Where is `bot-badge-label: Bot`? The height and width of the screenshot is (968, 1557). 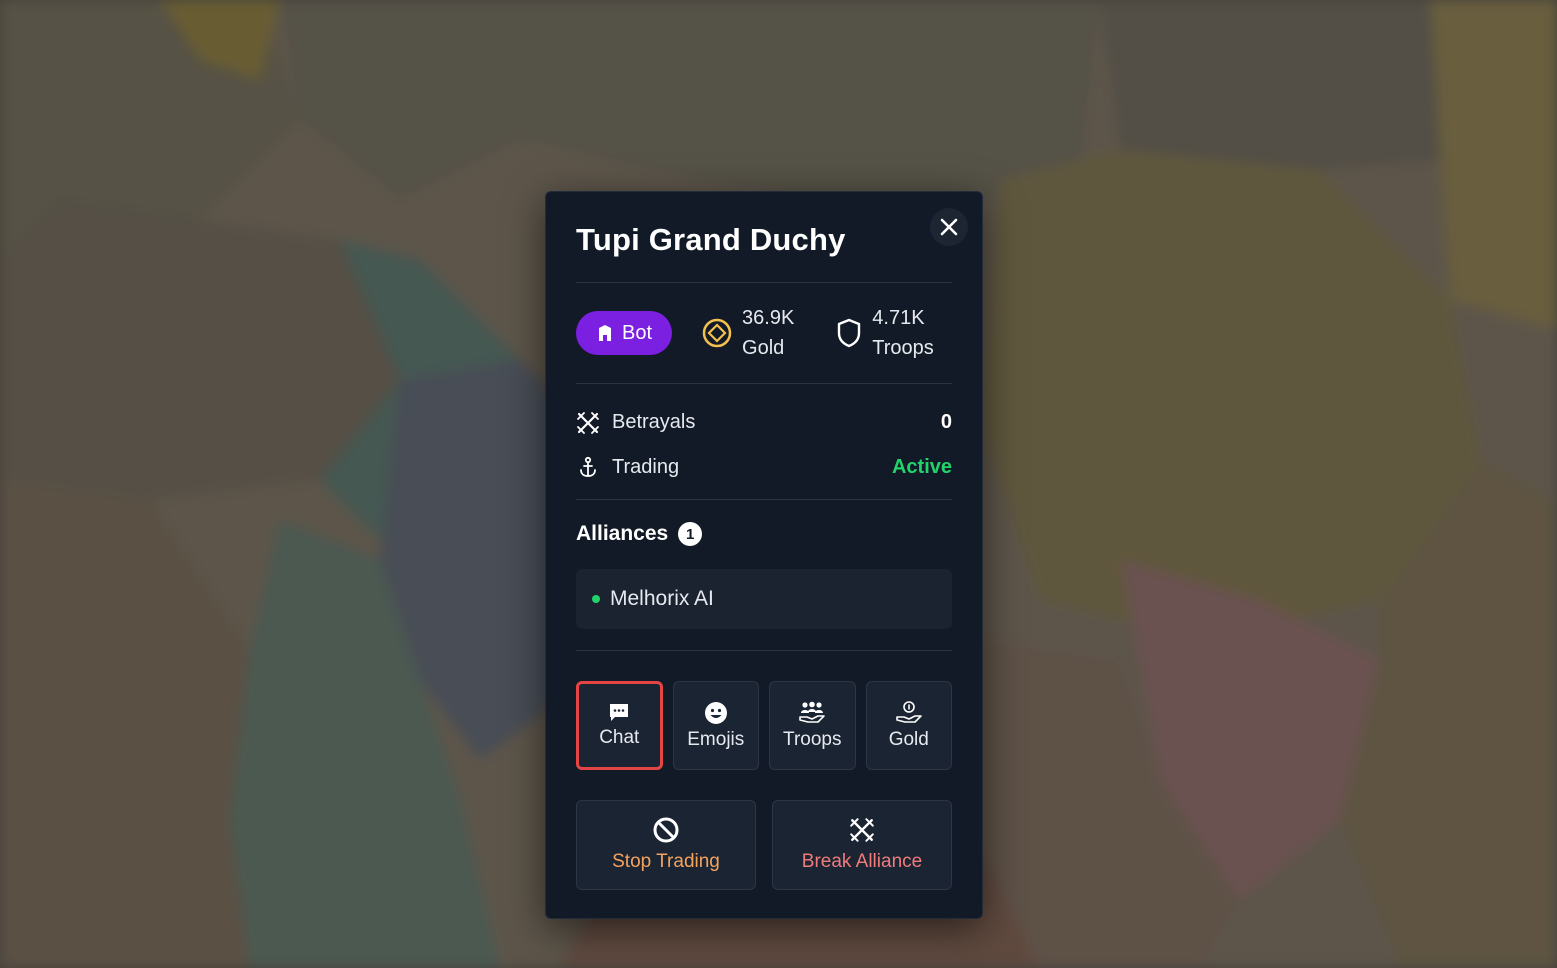
bot-badge-label: Bot is located at coordinates (637, 332).